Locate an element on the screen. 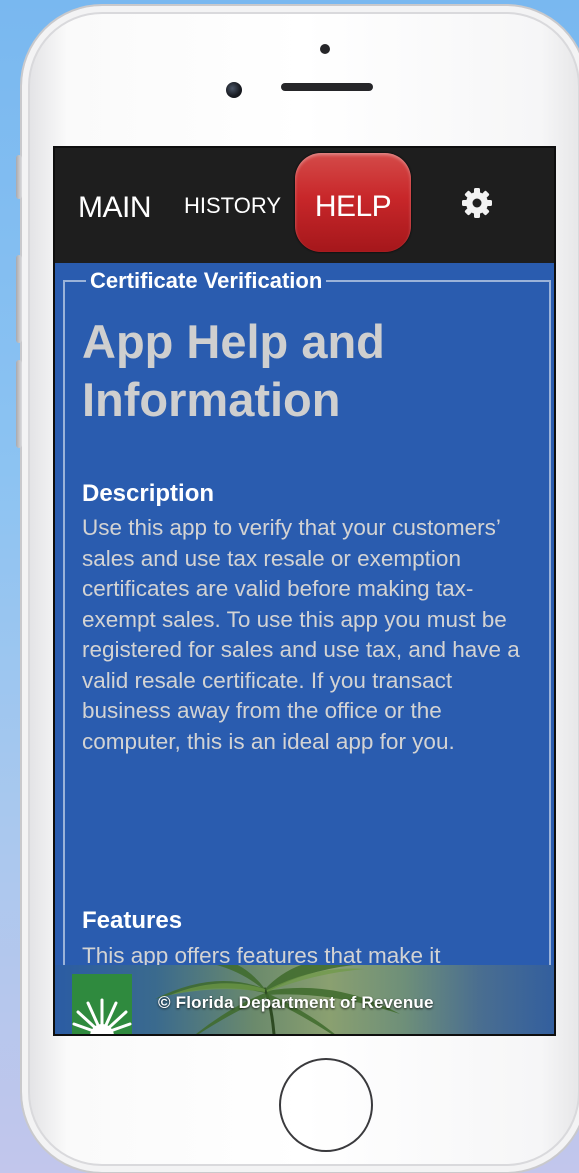  features-text: This app offers features that make it is located at coordinates (261, 954).